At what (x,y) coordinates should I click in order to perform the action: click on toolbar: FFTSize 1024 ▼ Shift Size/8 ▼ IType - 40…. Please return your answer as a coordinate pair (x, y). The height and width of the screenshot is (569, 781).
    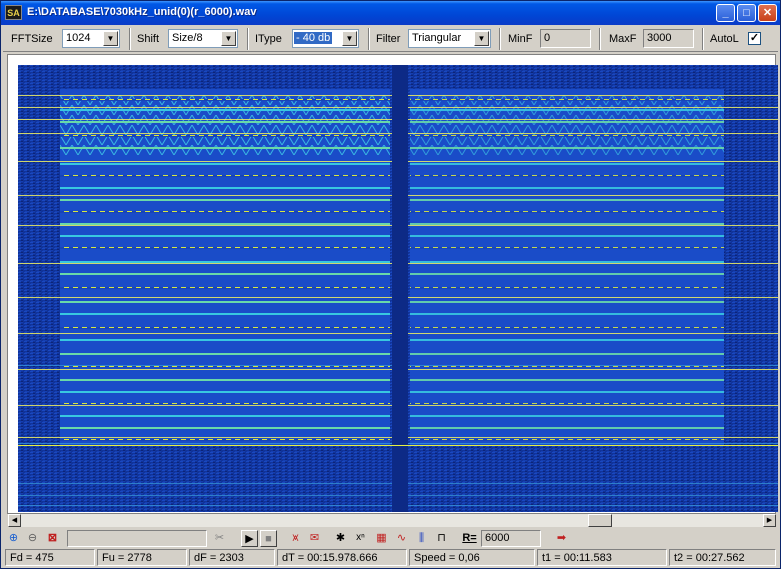
    Looking at the image, I should click on (390, 39).